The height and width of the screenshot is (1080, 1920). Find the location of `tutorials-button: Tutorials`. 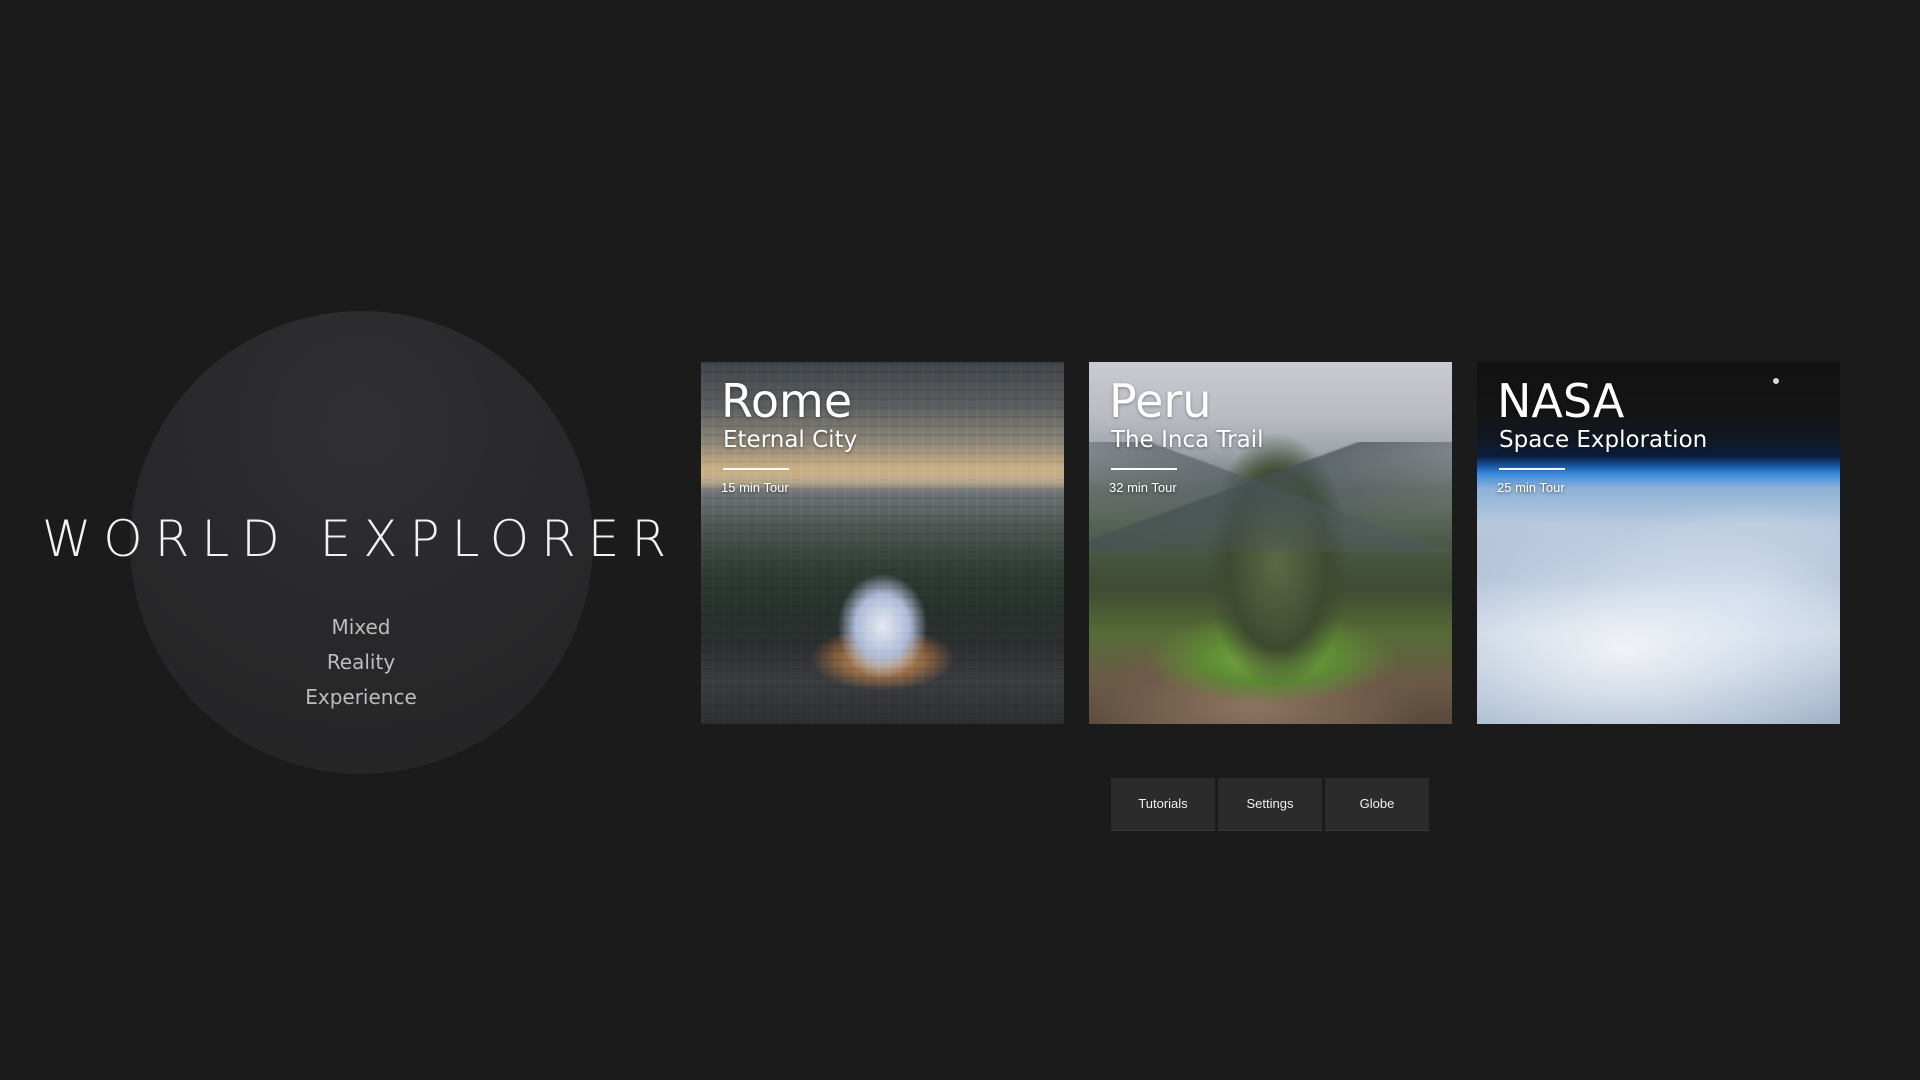

tutorials-button: Tutorials is located at coordinates (1163, 804).